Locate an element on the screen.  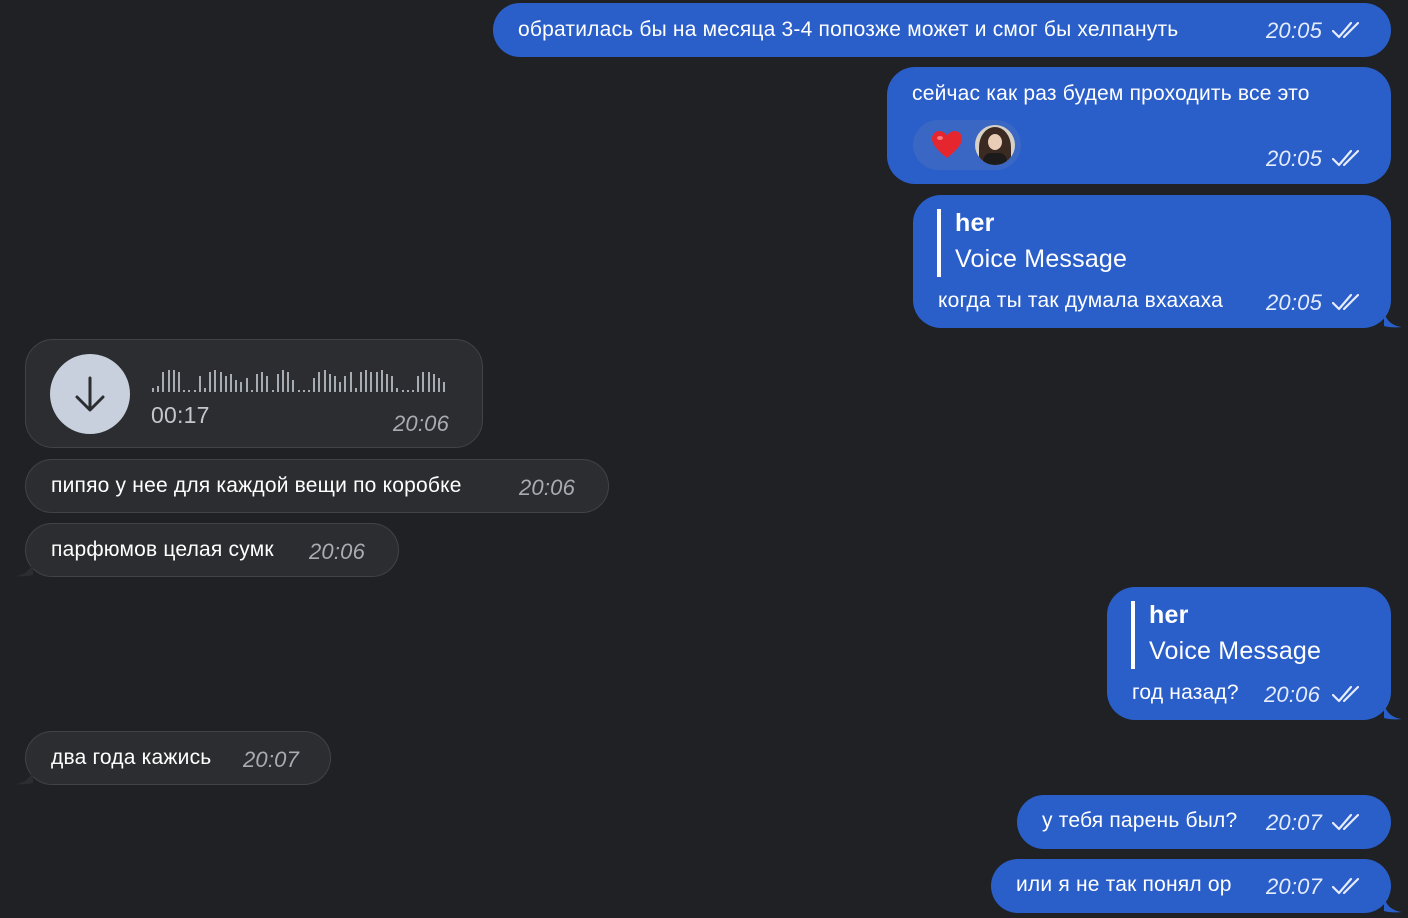
message-text: у тебя парень был? is located at coordinates (1140, 820).